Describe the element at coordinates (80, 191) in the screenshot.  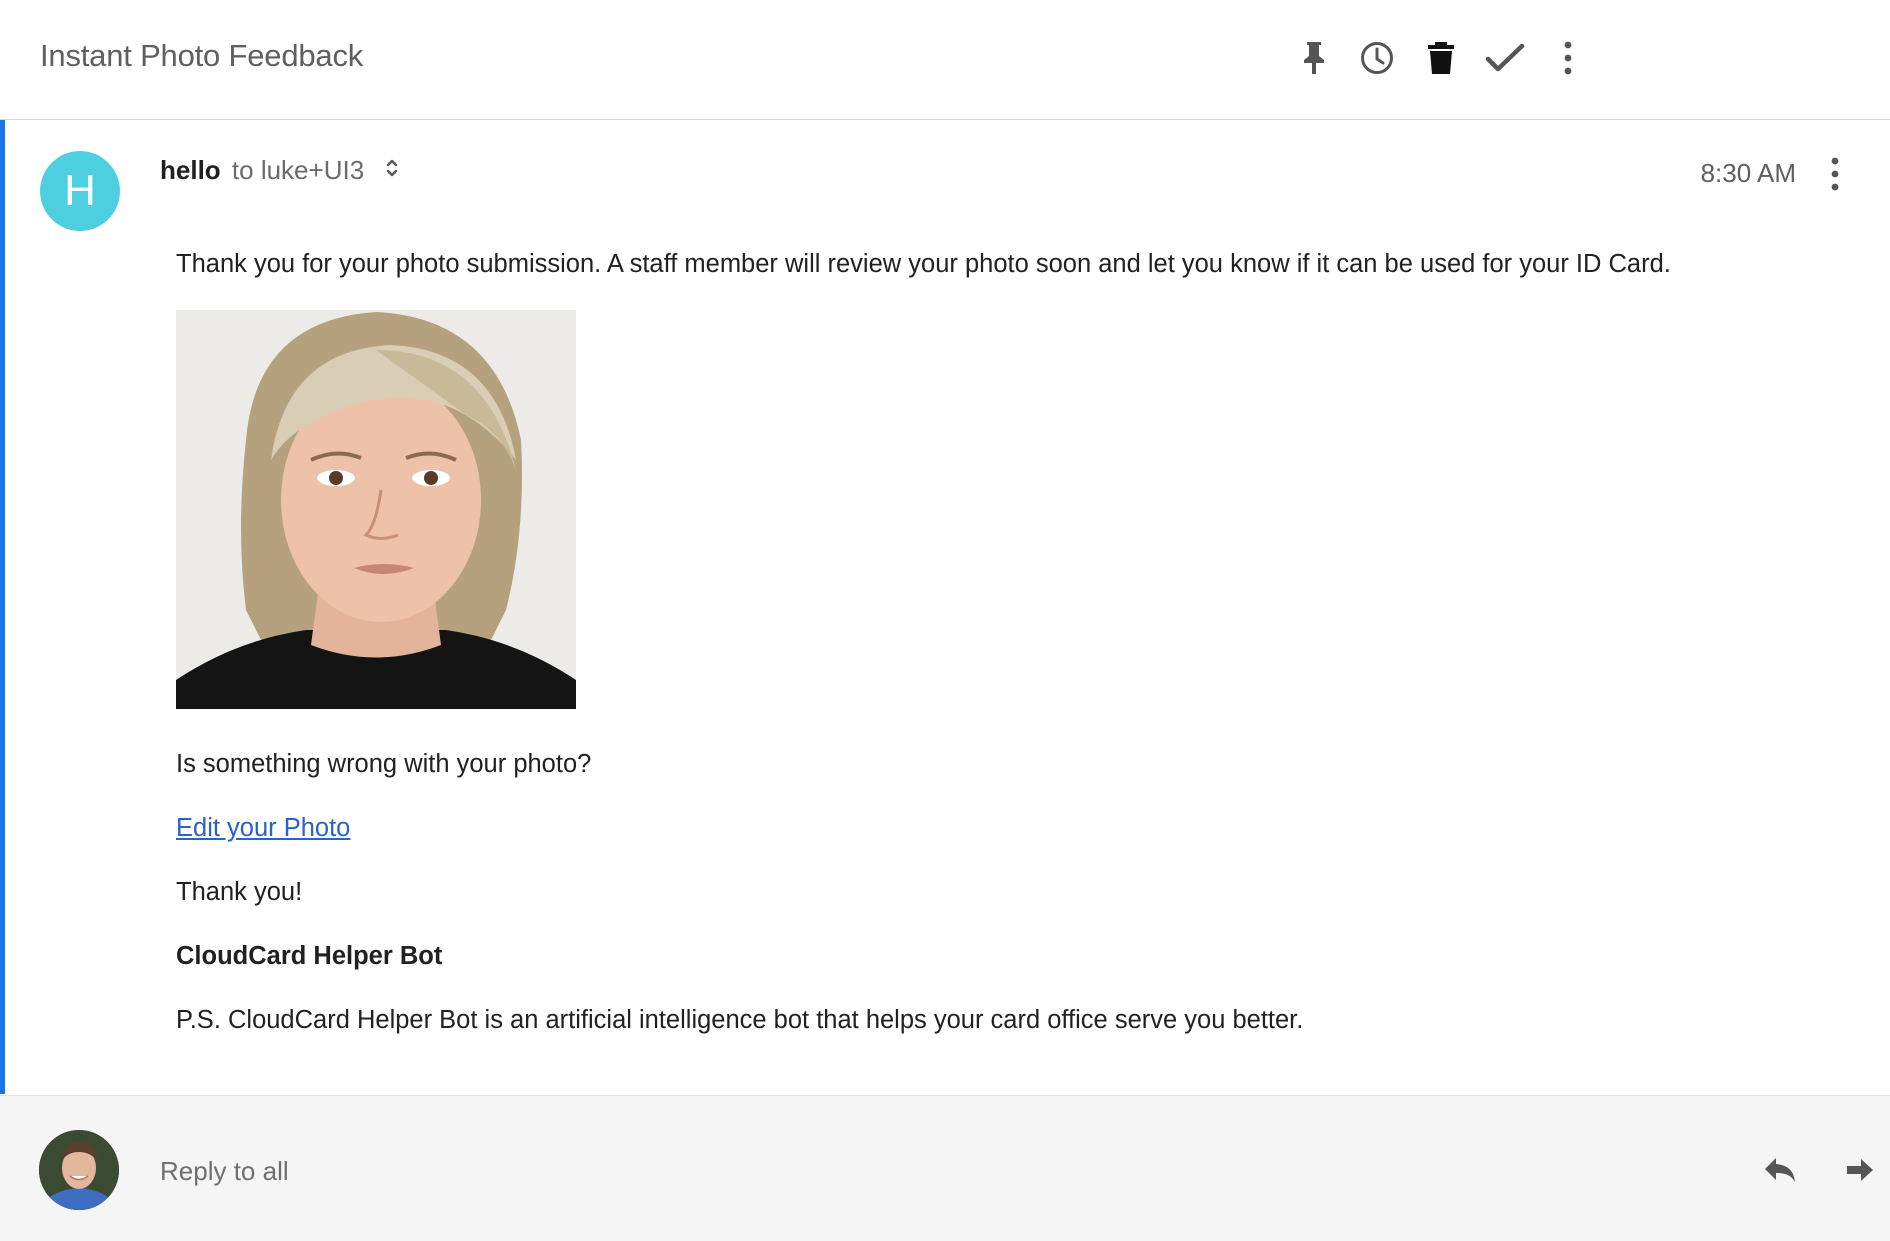
I see `sender-avatar: H` at that location.